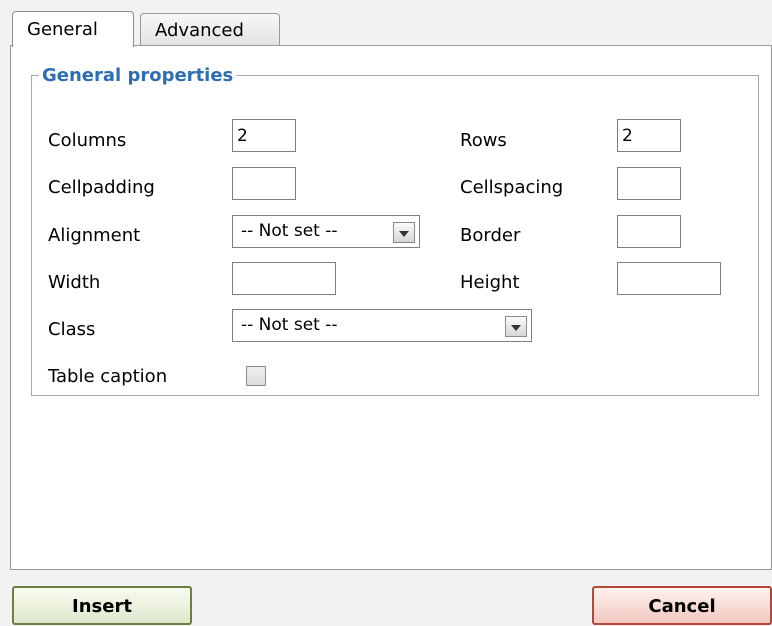 This screenshot has height=626, width=772. I want to click on width-label: Width, so click(74, 282).